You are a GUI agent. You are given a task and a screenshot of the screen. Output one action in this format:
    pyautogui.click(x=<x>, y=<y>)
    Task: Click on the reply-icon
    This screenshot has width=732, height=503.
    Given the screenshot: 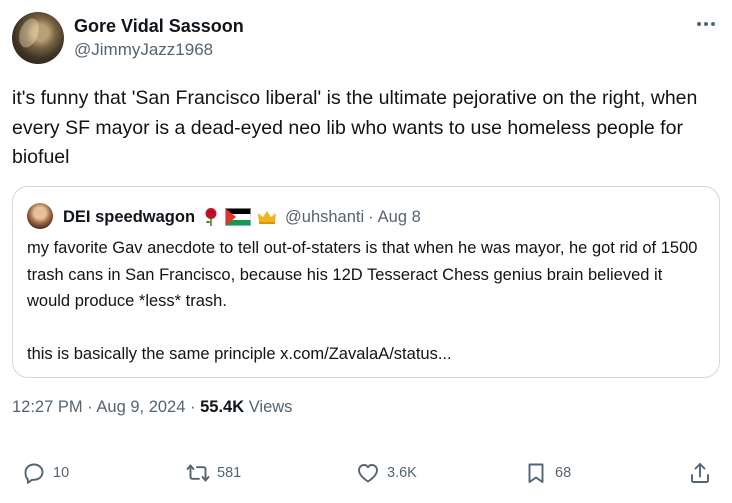 What is the action you would take?
    pyautogui.click(x=34, y=473)
    